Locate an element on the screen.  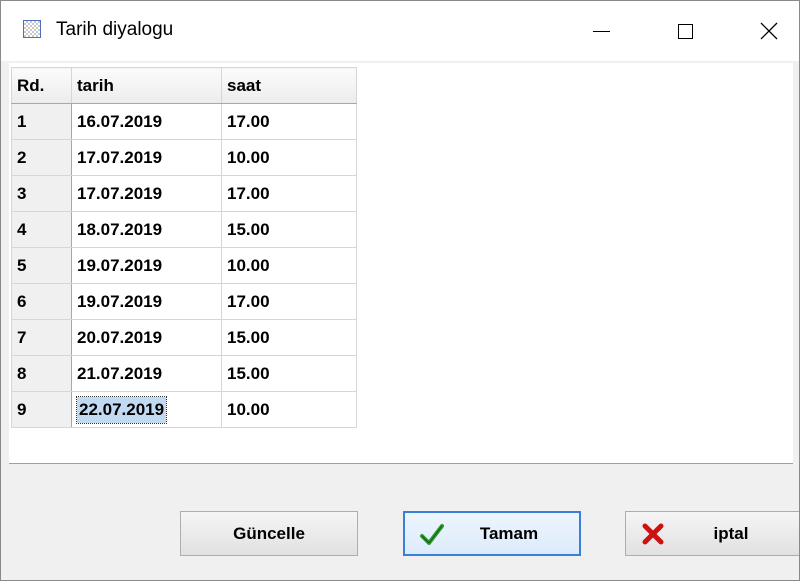
guncelle-button: Güncelle is located at coordinates (269, 533).